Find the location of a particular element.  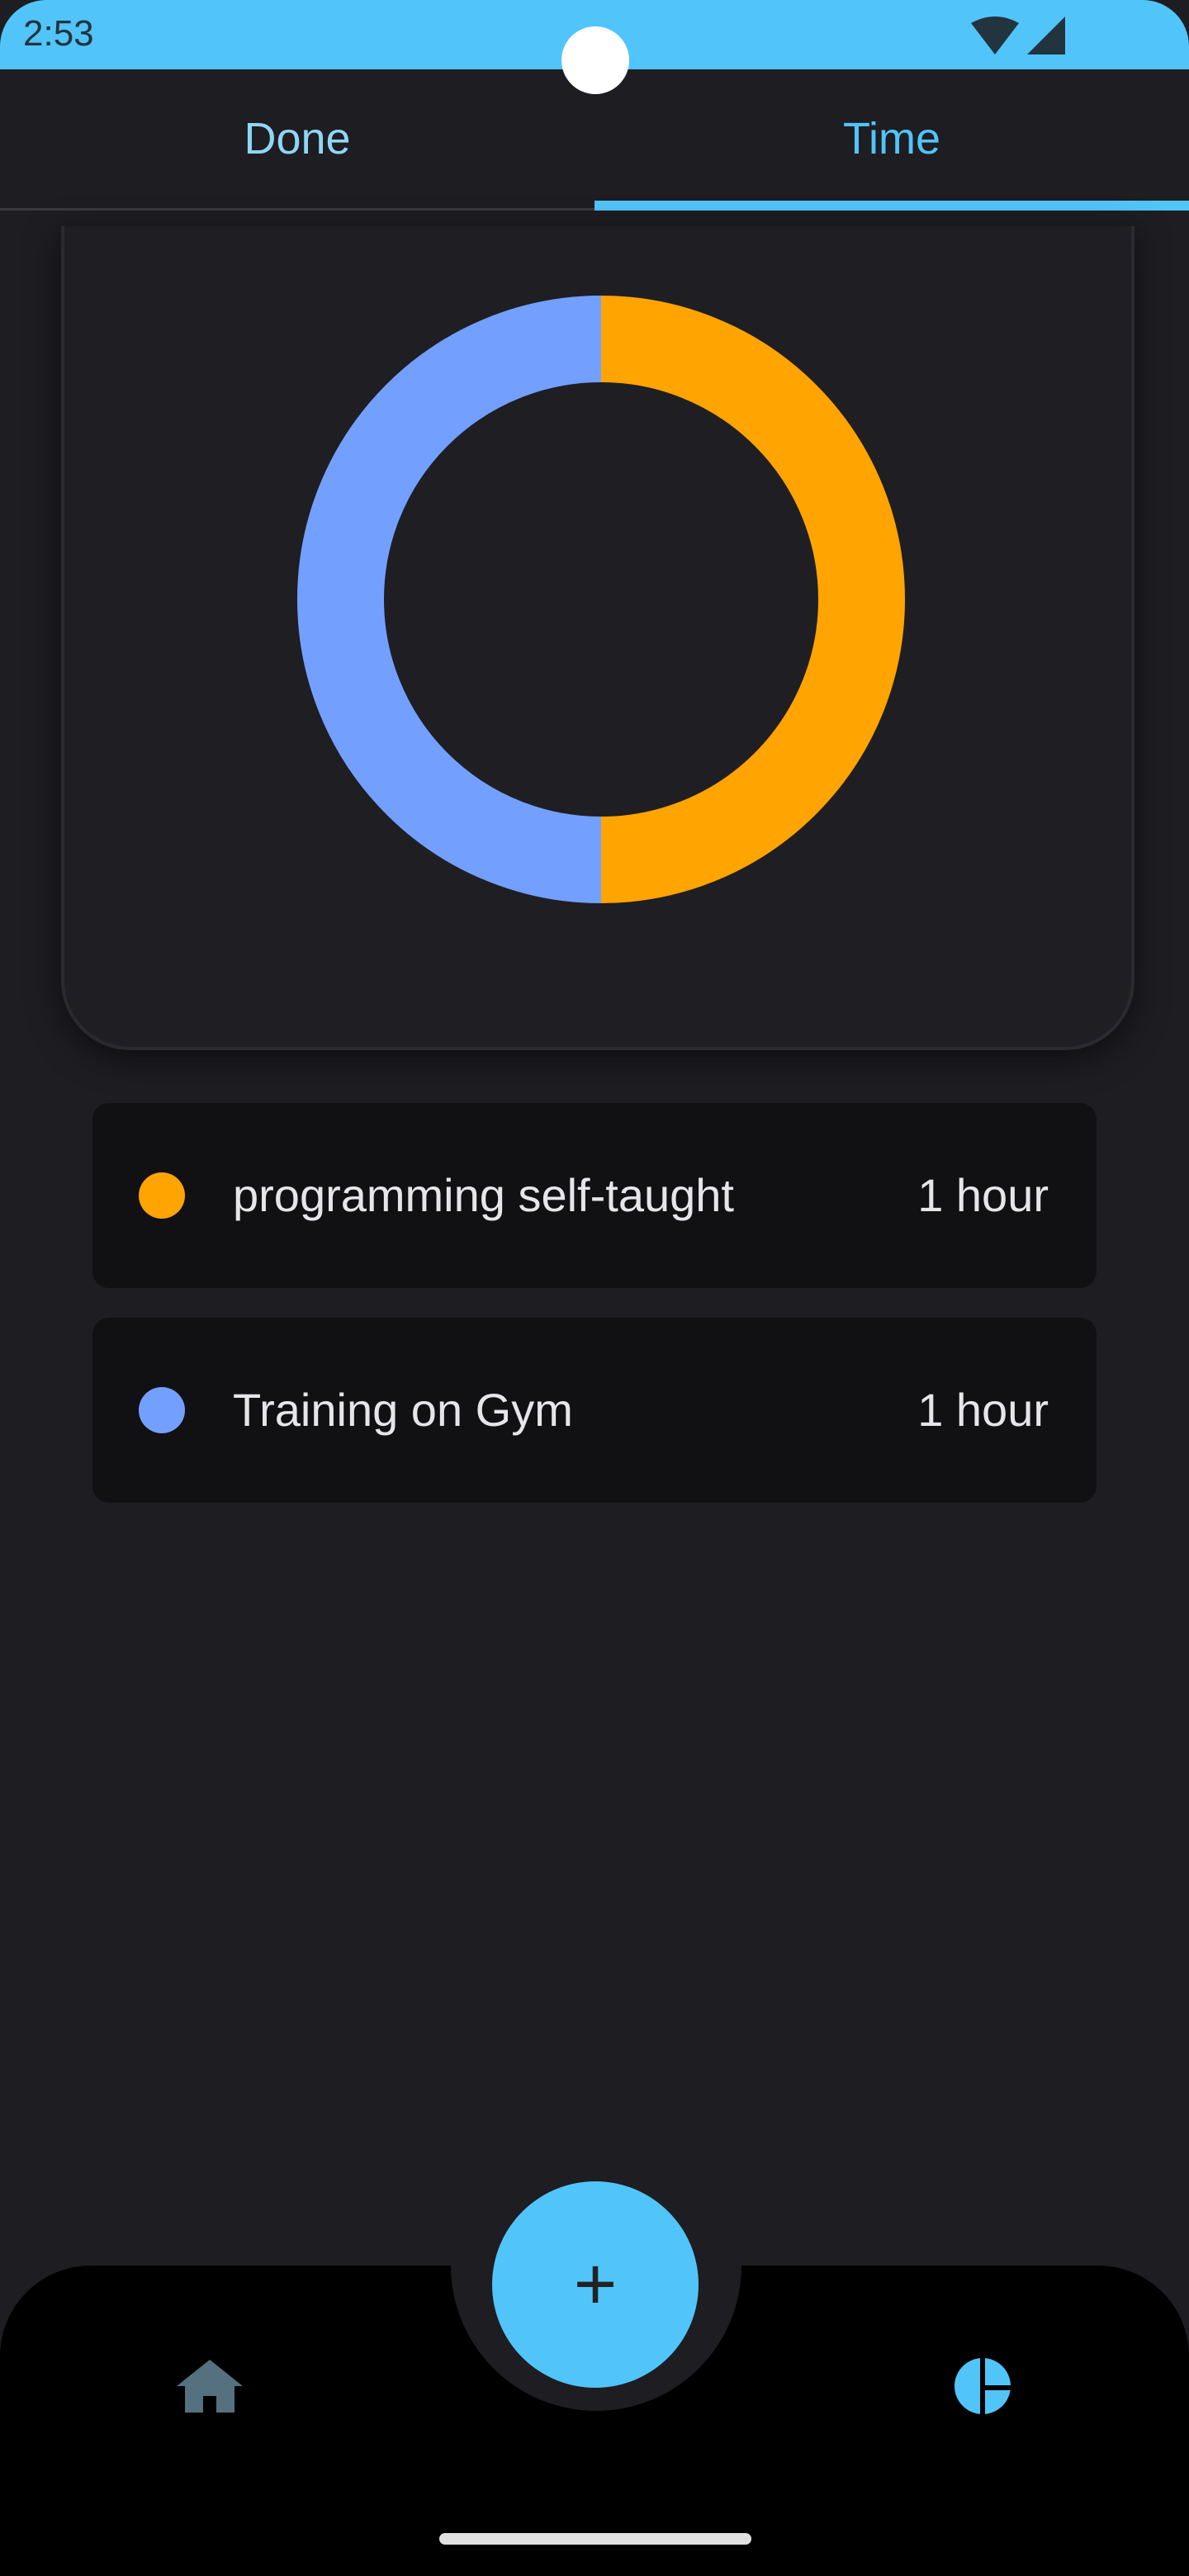

pie-chart-icon is located at coordinates (982, 2386).